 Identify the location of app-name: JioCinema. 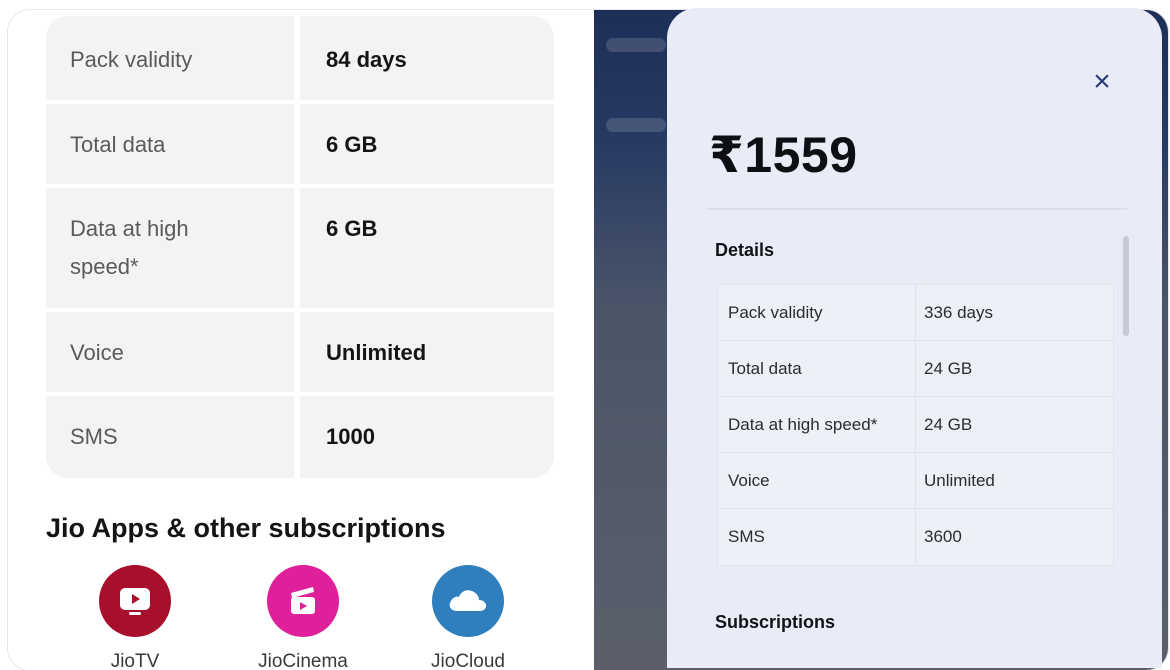
(303, 660).